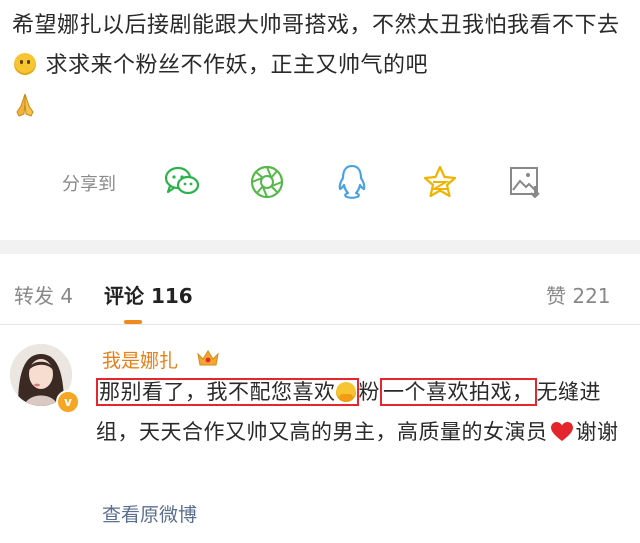 The height and width of the screenshot is (543, 640). Describe the element at coordinates (597, 432) in the screenshot. I see `comment-thanks: 谢谢` at that location.